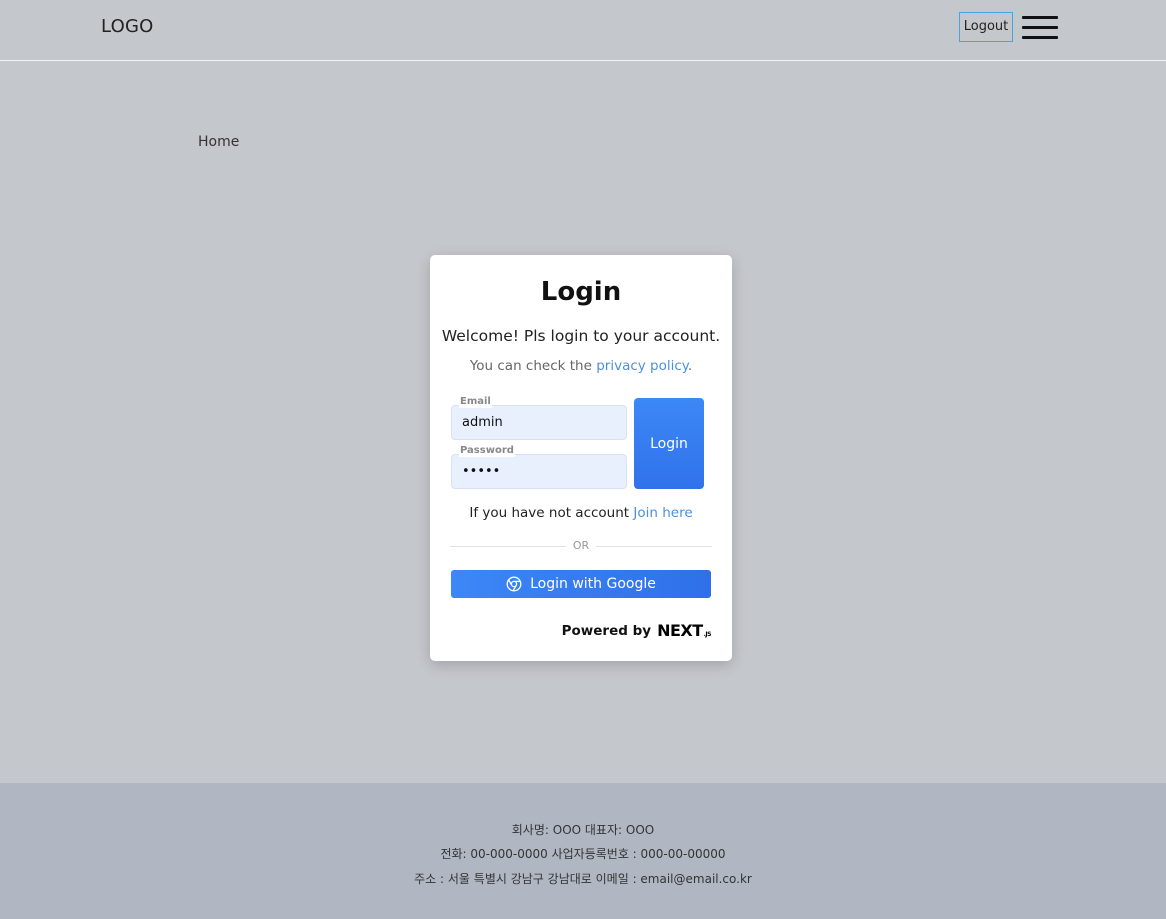  I want to click on header: LOGO Logout, so click(583, 30).